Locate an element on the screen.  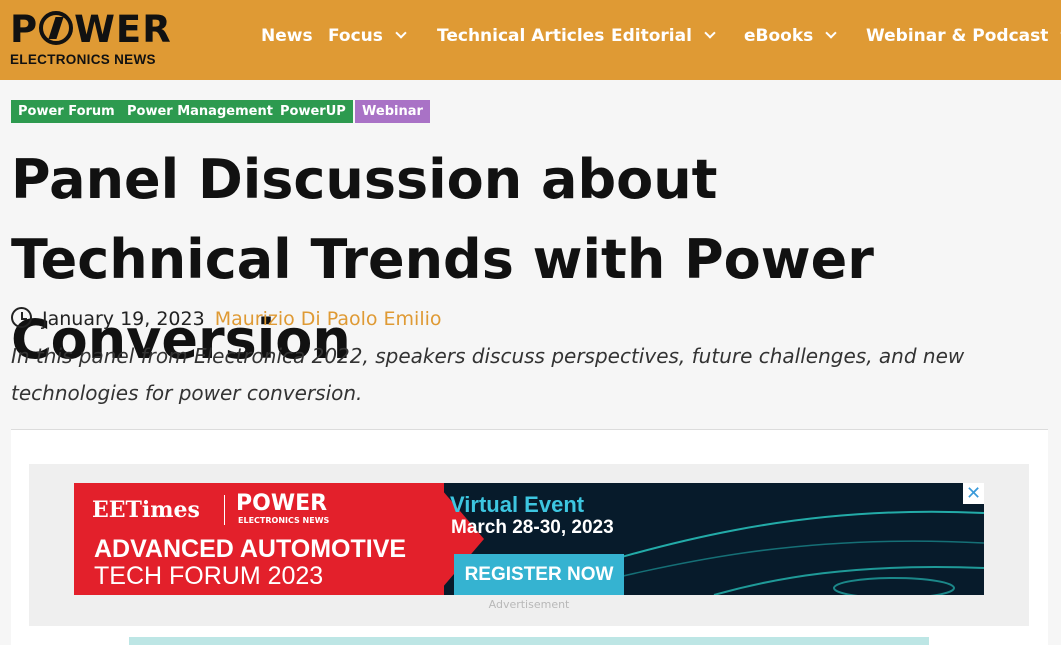
nav-focus: Focus is located at coordinates (367, 38).